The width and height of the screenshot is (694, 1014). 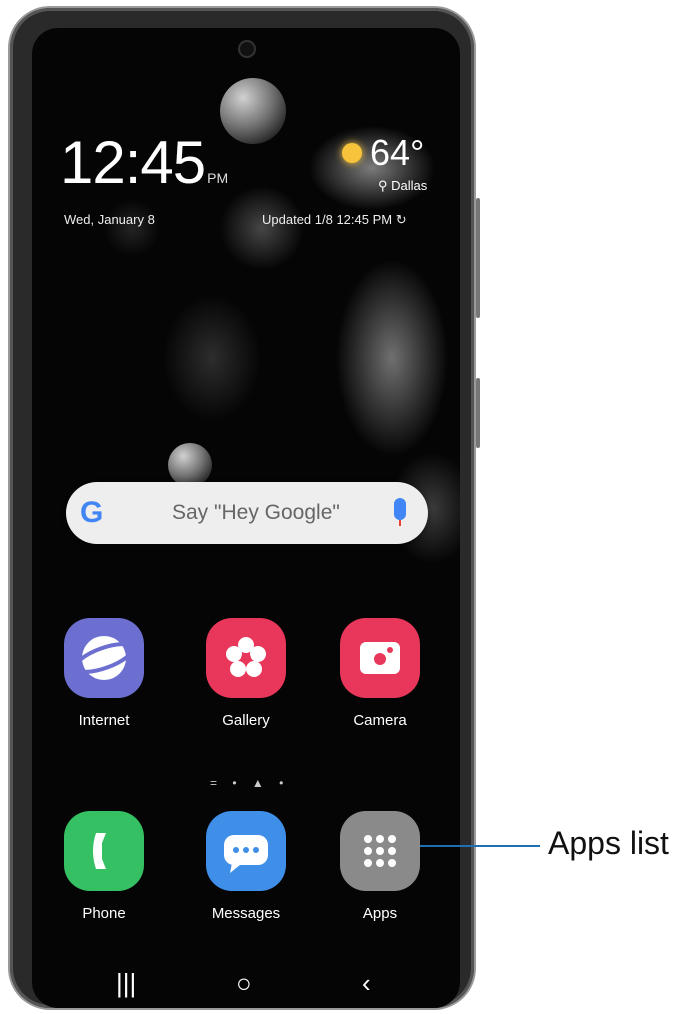 I want to click on app-label: Gallery, so click(x=246, y=720).